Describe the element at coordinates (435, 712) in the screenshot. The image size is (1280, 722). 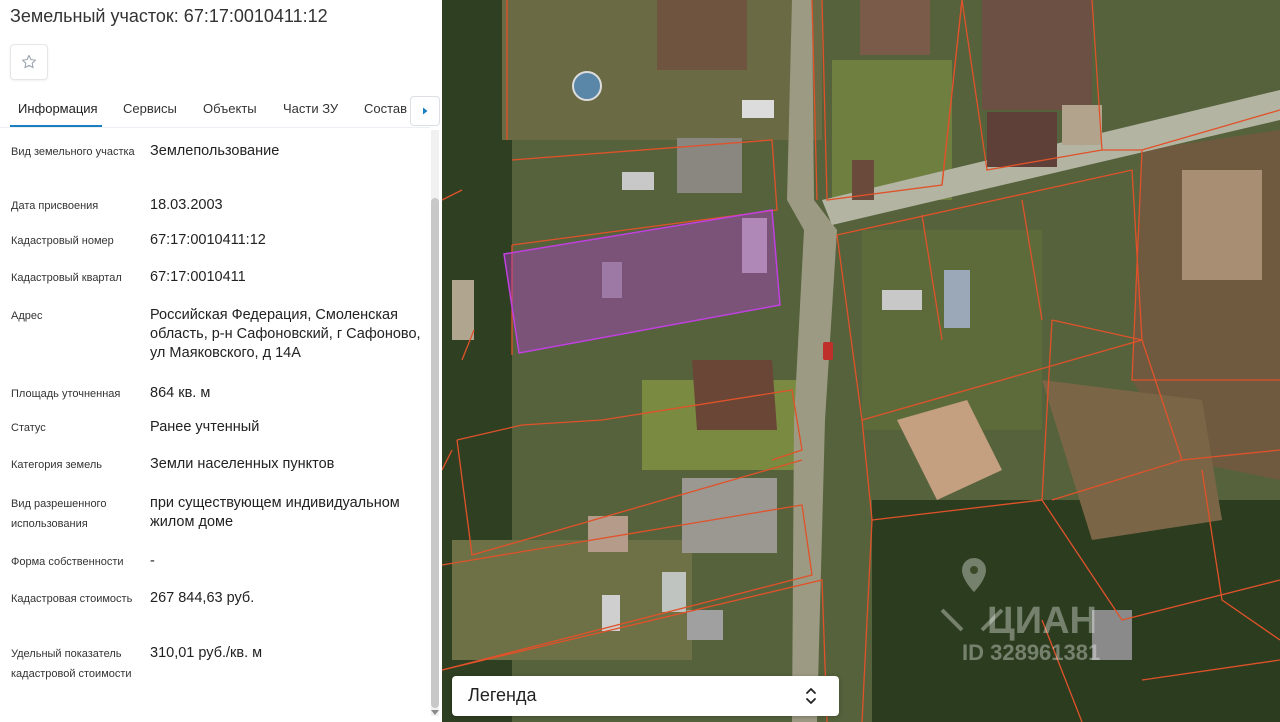
I see `scroll-down-arrow-icon` at that location.